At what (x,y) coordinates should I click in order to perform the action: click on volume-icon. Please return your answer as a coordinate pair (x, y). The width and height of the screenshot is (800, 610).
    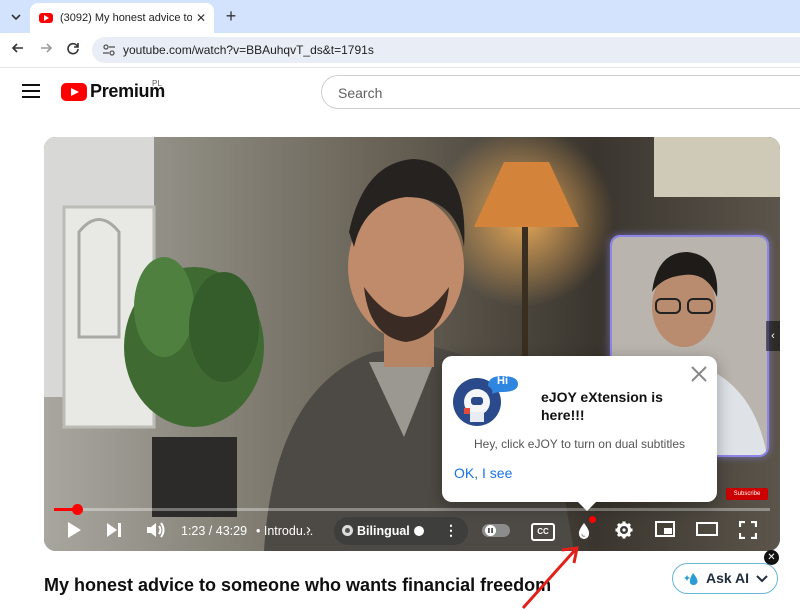
    Looking at the image, I should click on (156, 530).